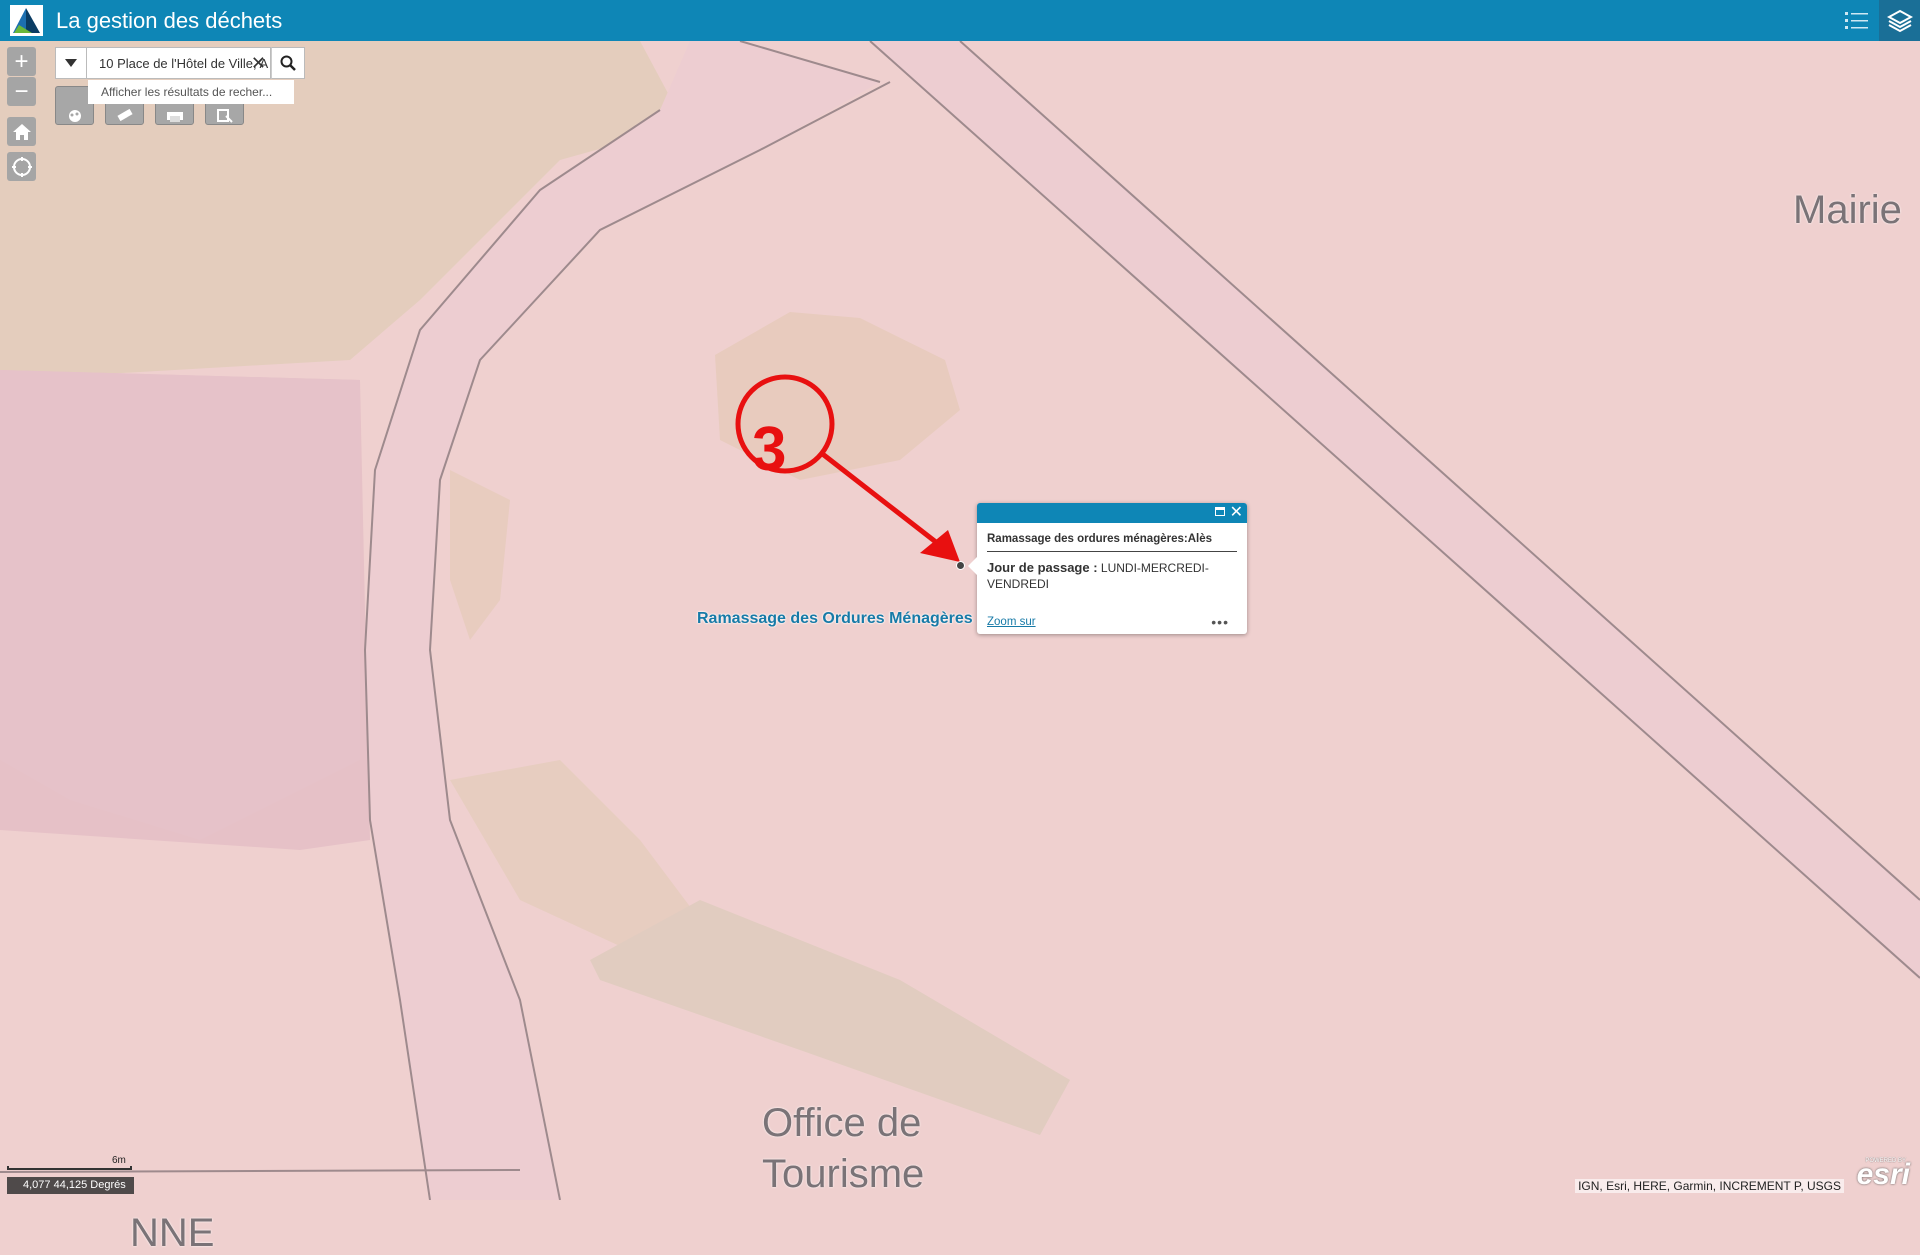  I want to click on clear-icon: ✕, so click(258, 63).